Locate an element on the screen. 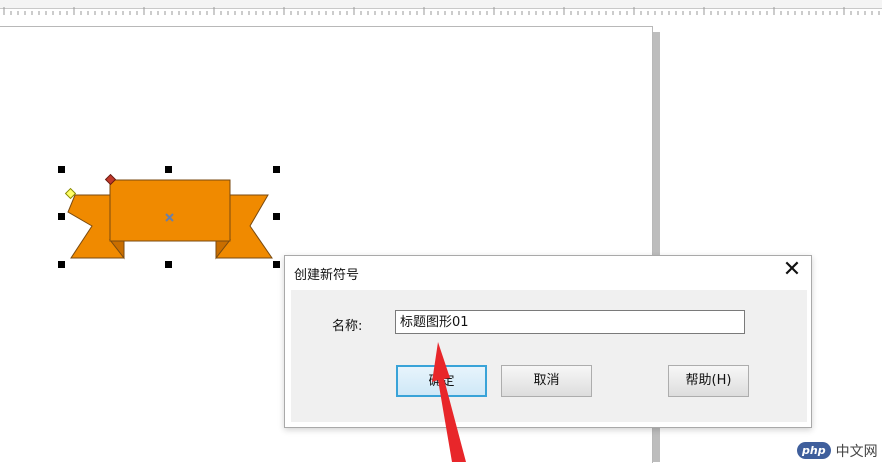 The width and height of the screenshot is (882, 463). watermark-text: 中文网 is located at coordinates (856, 450).